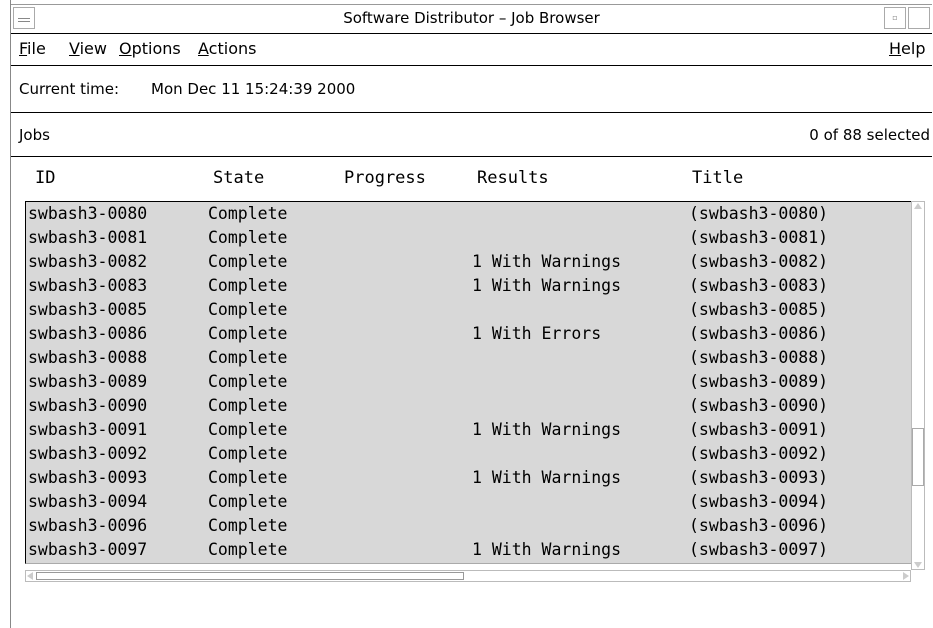 The height and width of the screenshot is (628, 933). Describe the element at coordinates (88, 237) in the screenshot. I see `cell-id: swbash3-0081` at that location.